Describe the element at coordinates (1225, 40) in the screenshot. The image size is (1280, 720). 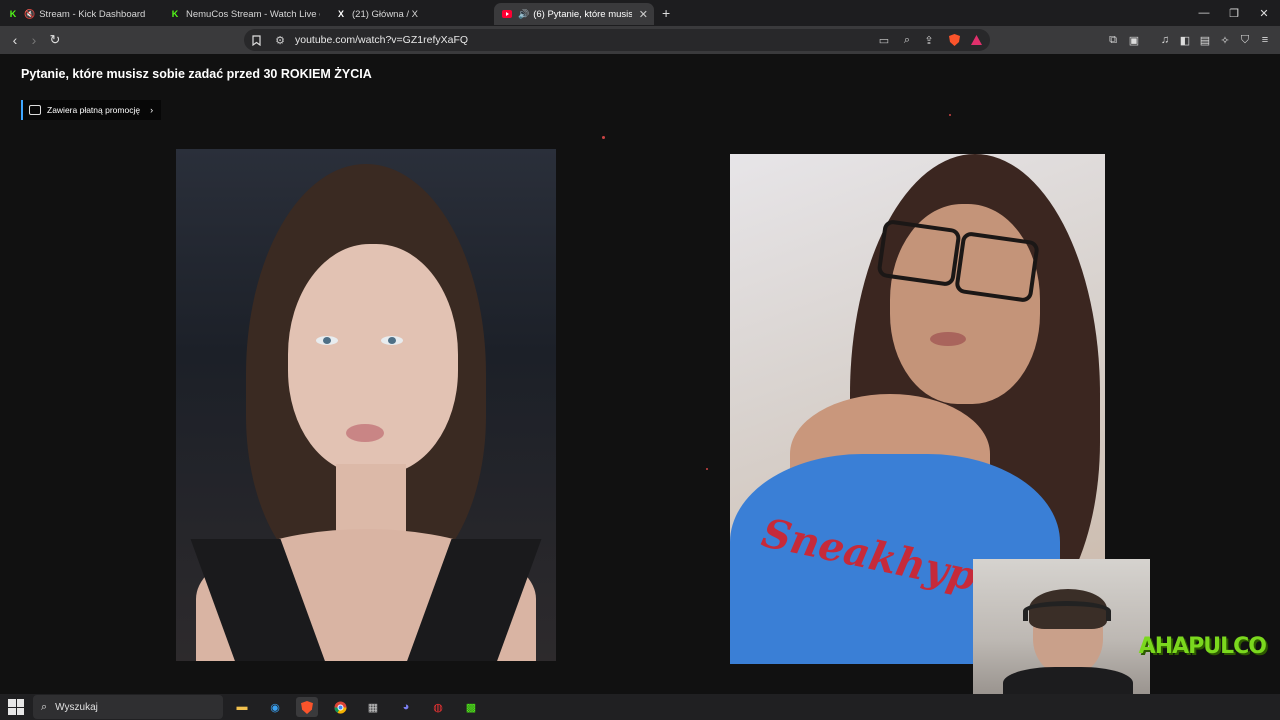
I see `leo-ai-icon: ✧` at that location.